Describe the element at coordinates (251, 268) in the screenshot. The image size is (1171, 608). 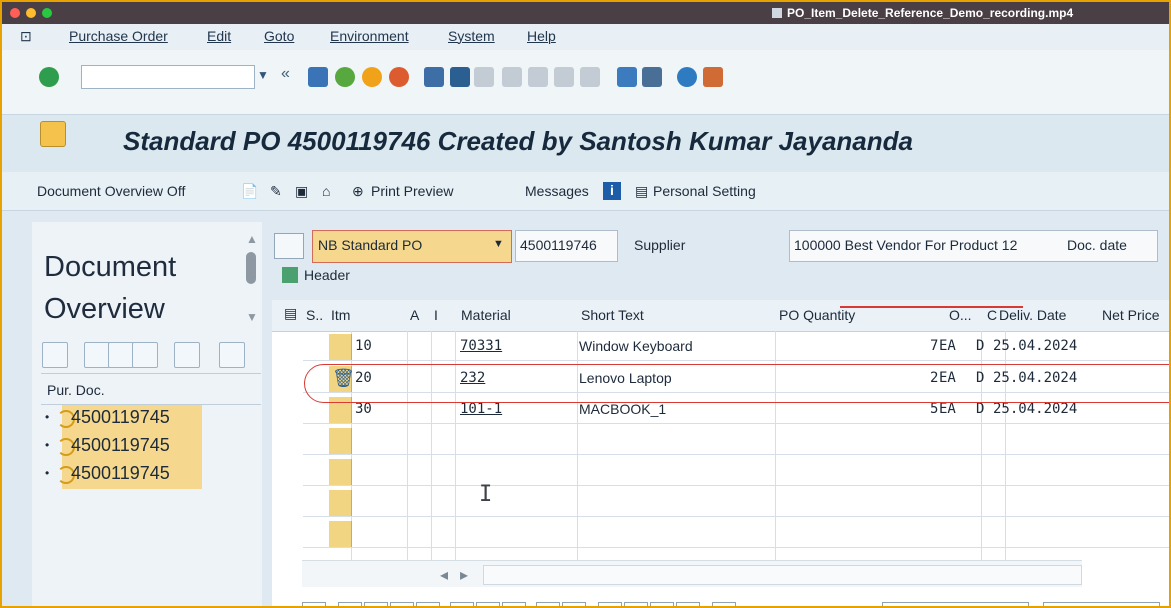
I see `overview-scroll-thumb` at that location.